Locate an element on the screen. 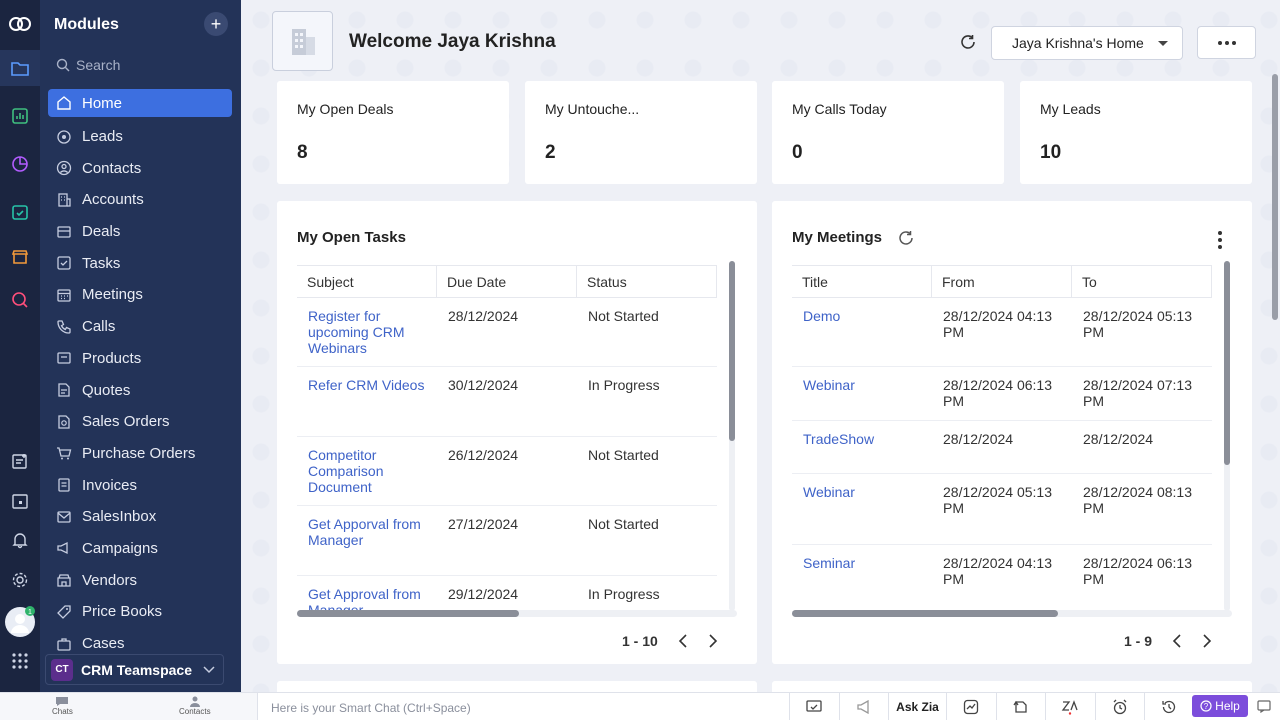 This screenshot has width=1280, height=720. icon-rail: 1 is located at coordinates (20, 346).